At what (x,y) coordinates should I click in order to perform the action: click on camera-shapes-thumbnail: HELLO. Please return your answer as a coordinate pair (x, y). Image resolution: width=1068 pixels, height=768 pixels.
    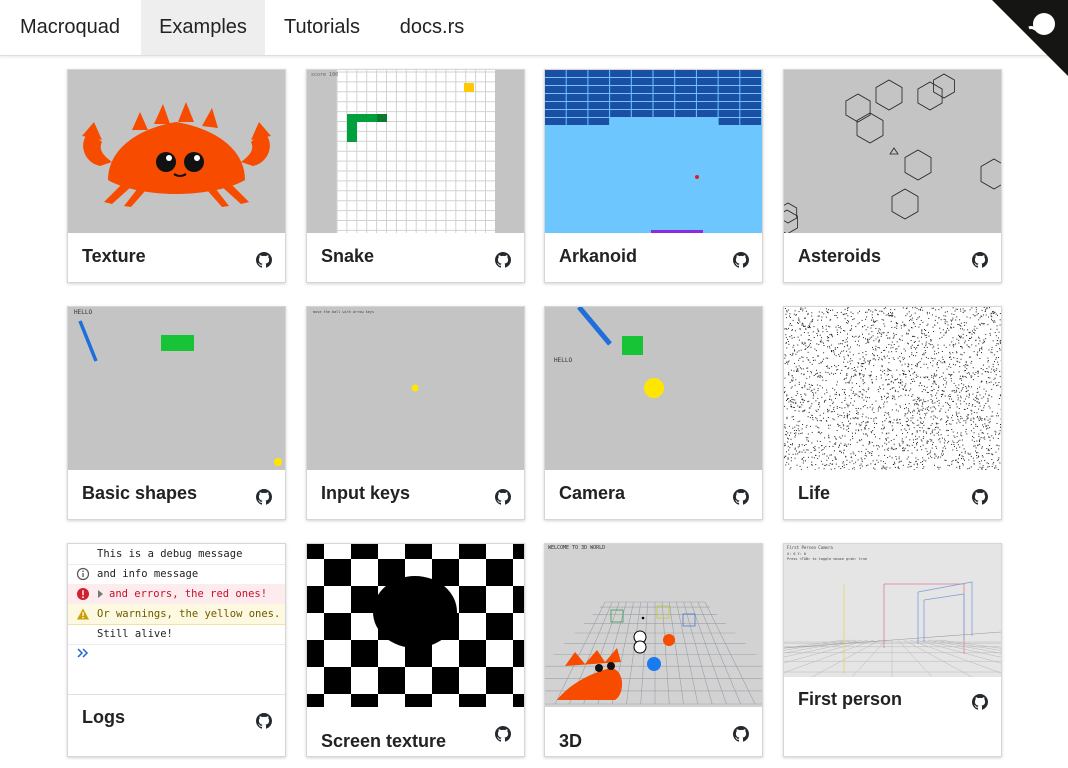
    Looking at the image, I should click on (653, 388).